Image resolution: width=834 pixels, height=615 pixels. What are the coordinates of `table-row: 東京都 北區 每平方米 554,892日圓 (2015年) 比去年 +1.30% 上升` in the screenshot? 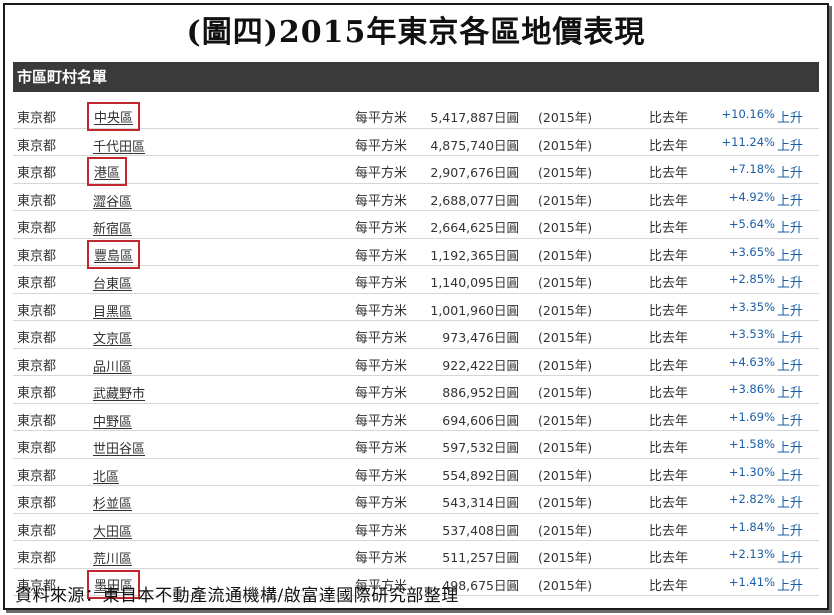 It's located at (416, 472).